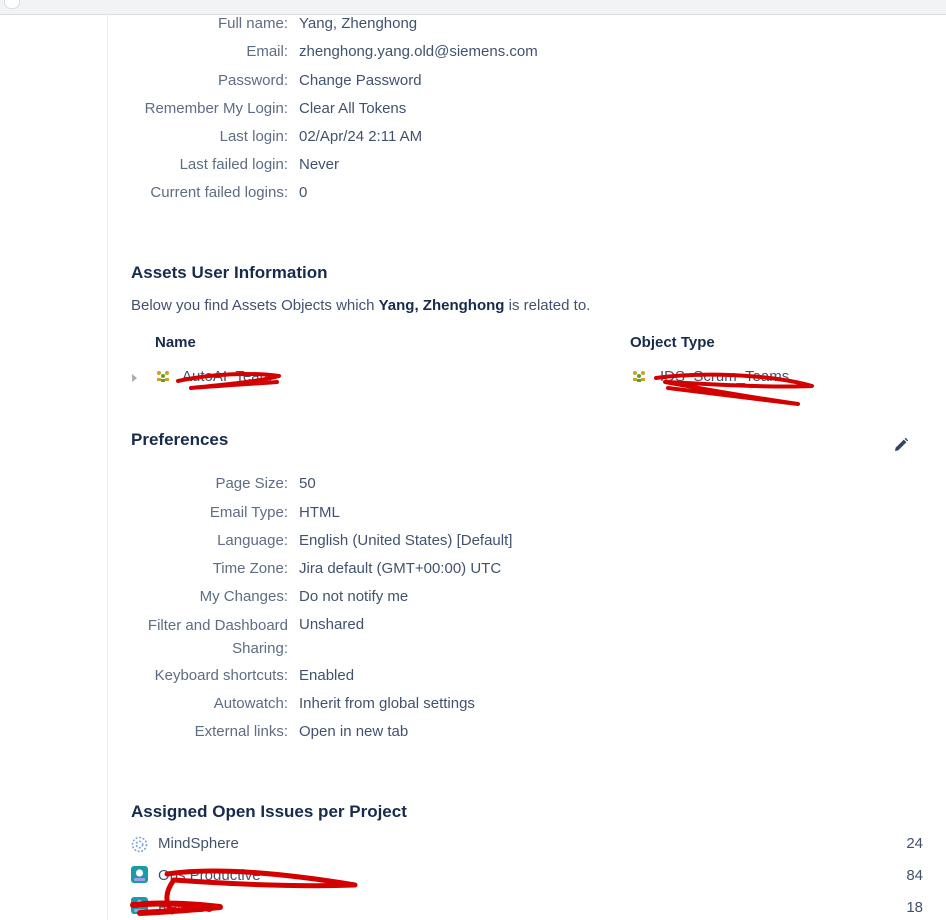  What do you see at coordinates (547, 305) in the screenshot?
I see `assets-desc-suffix: is related to.` at bounding box center [547, 305].